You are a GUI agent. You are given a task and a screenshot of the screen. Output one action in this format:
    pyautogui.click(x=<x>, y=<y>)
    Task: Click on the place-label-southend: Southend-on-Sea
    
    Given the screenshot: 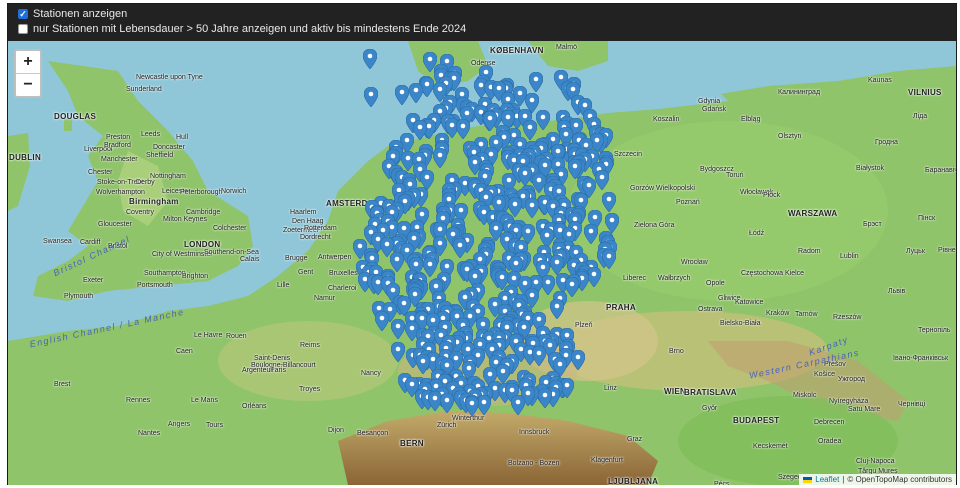 What is the action you would take?
    pyautogui.click(x=231, y=252)
    